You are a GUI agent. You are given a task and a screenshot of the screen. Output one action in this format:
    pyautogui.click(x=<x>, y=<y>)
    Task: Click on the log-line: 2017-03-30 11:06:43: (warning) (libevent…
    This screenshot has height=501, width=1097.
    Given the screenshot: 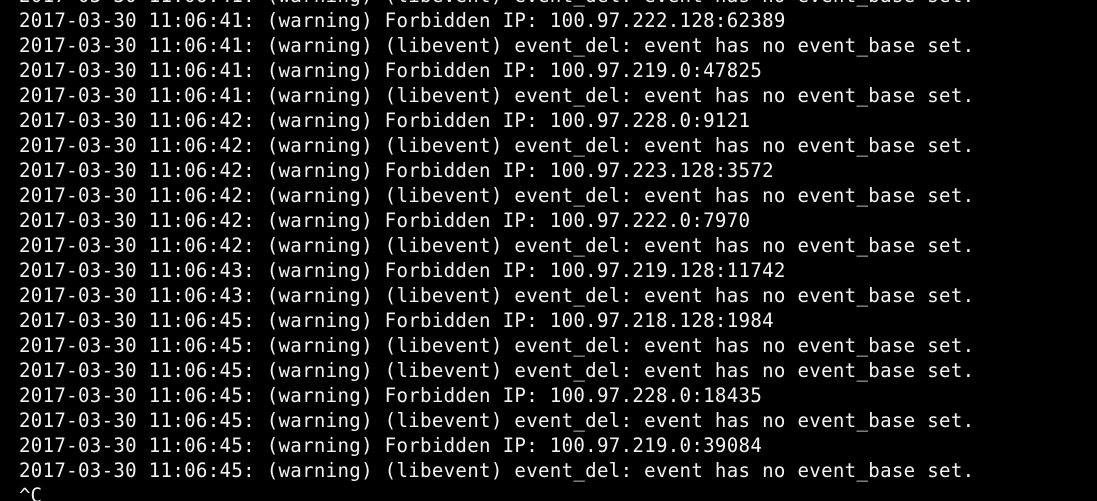 What is the action you would take?
    pyautogui.click(x=497, y=295)
    